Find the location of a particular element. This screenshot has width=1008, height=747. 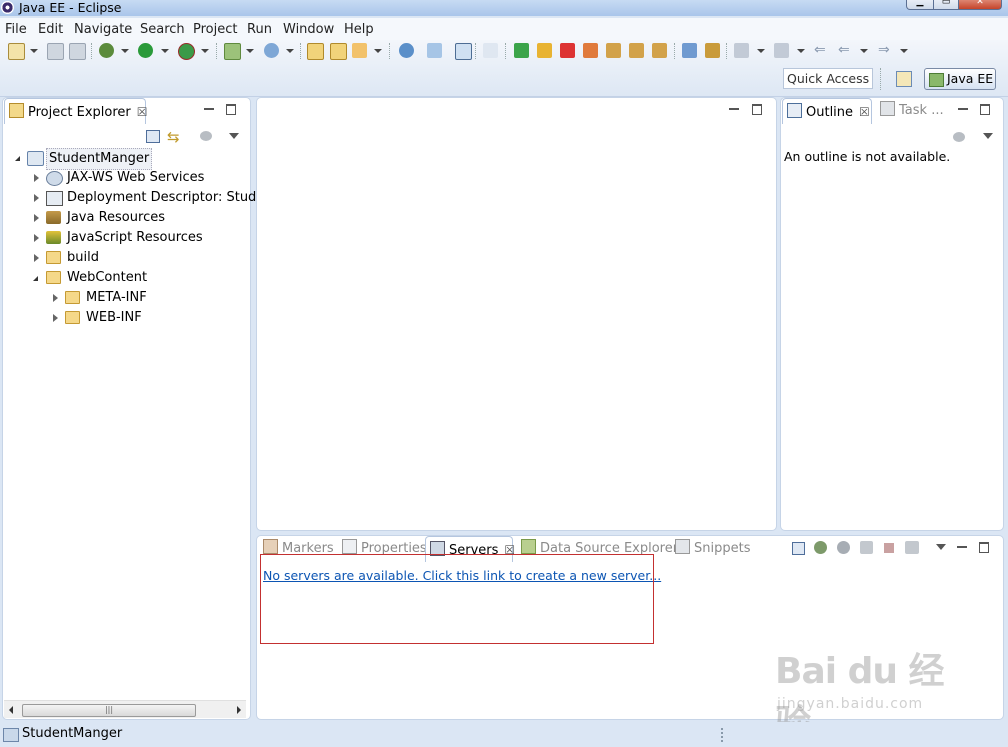

skip-breakpoints-icon is located at coordinates (490, 50).